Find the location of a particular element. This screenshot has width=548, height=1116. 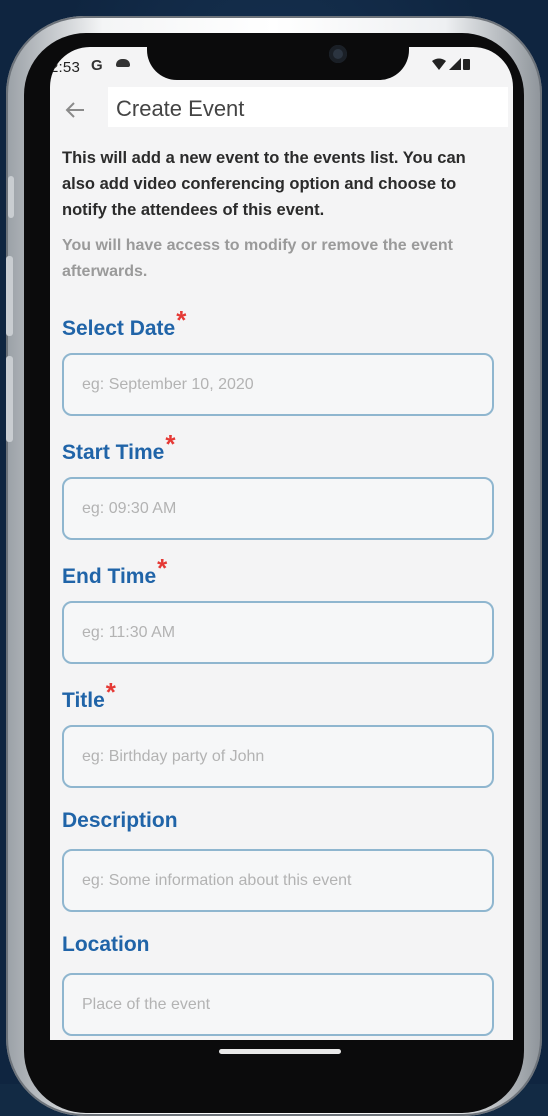

wifi-icon is located at coordinates (439, 64).